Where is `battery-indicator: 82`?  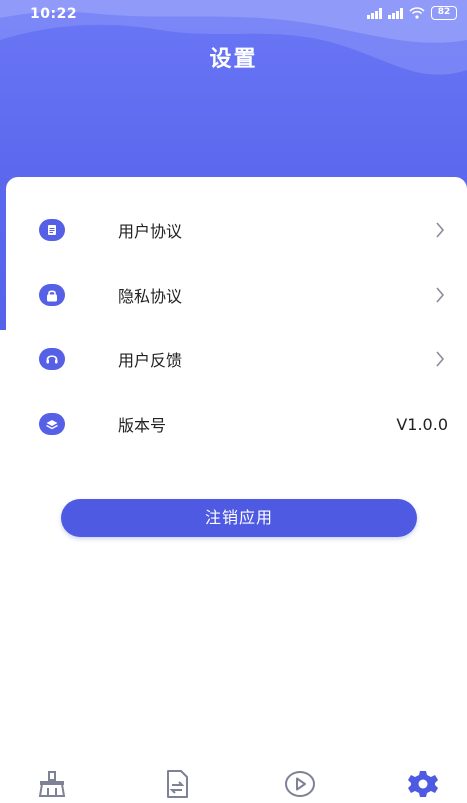
battery-indicator: 82 is located at coordinates (444, 13).